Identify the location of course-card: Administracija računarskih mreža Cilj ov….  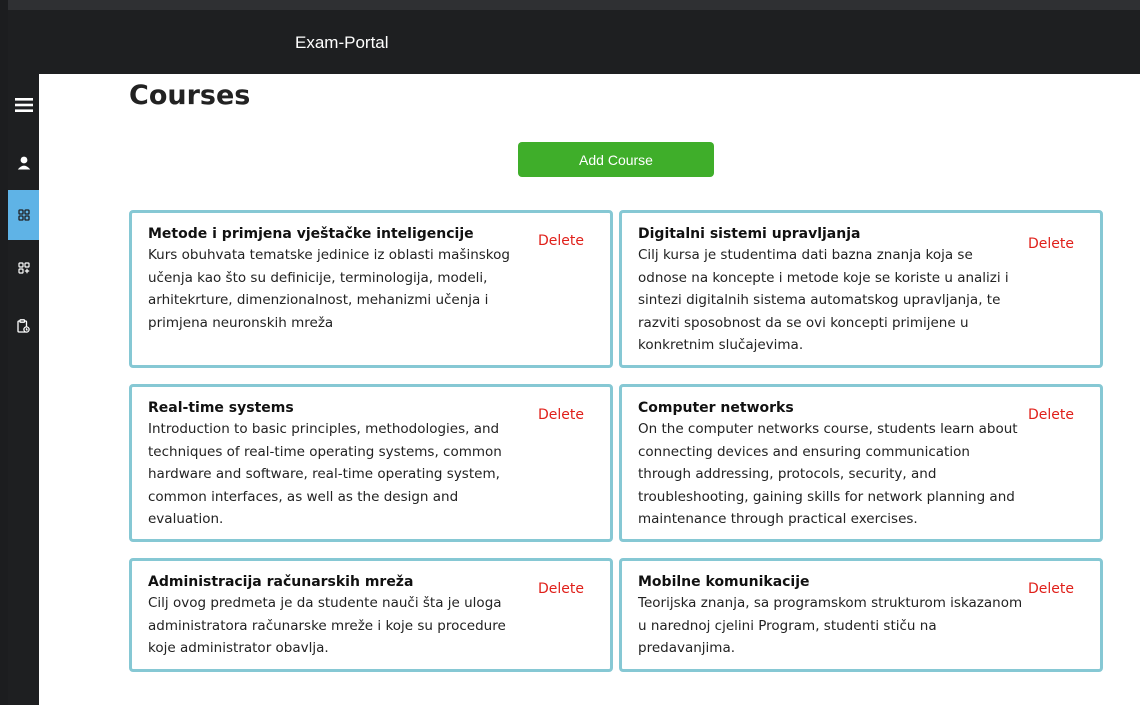
(371, 615).